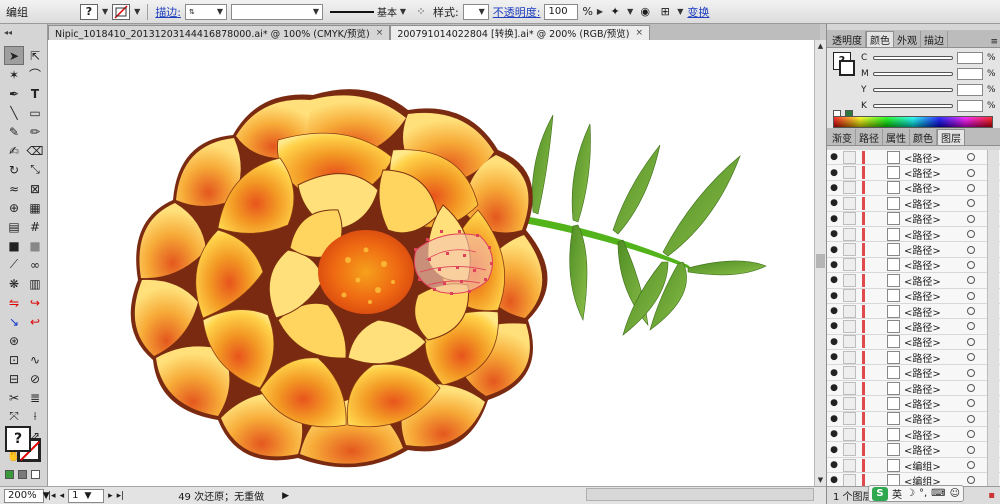  Describe the element at coordinates (645, 12) in the screenshot. I see `isolate-group-icon: ◉` at that location.